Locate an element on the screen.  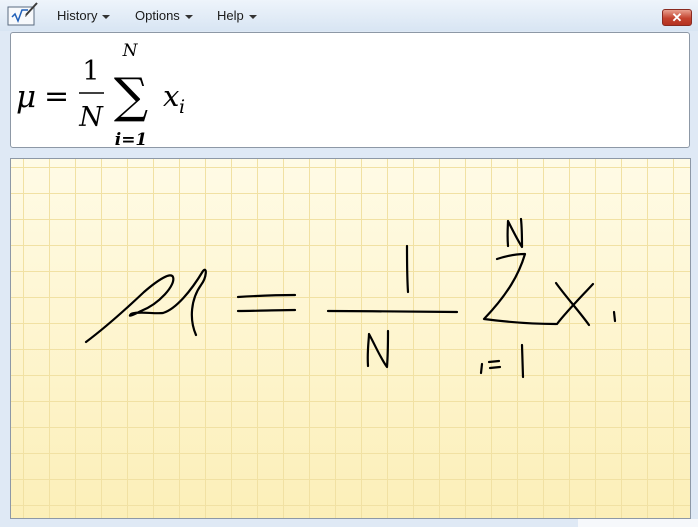
formula-numerator: 1 is located at coordinates (90, 71).